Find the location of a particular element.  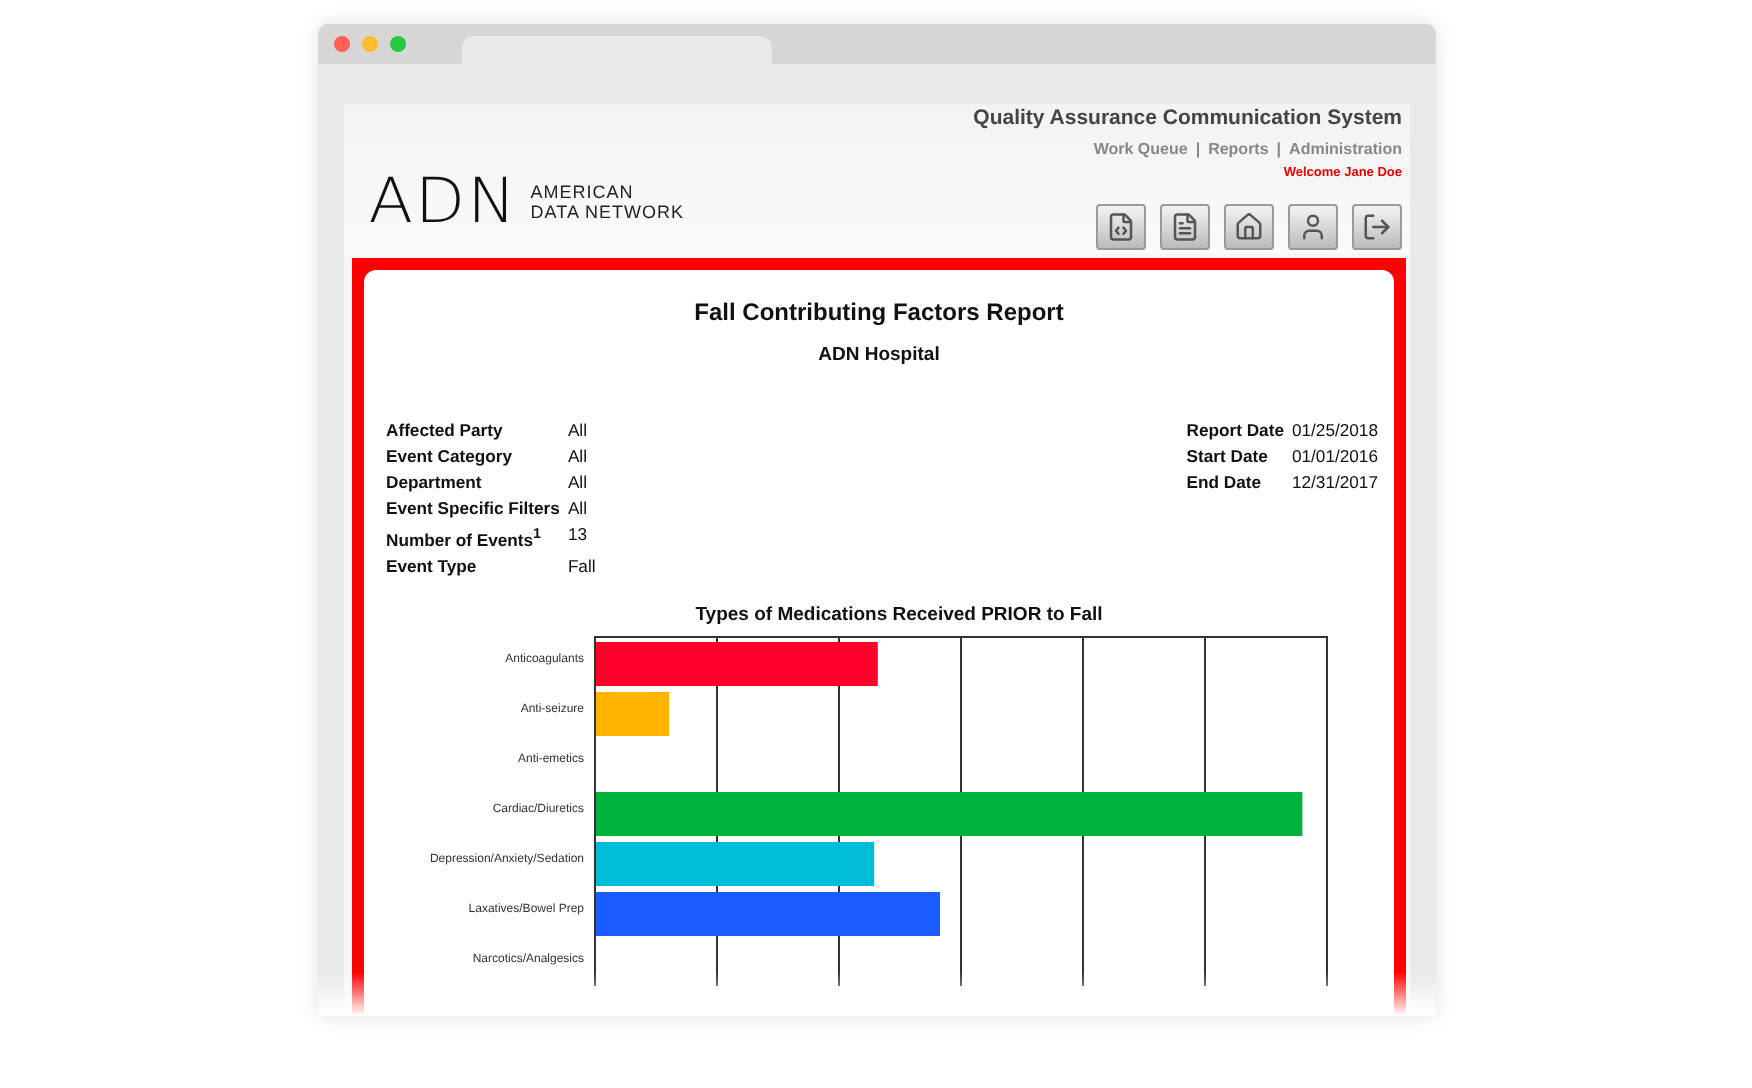

document-button is located at coordinates (1185, 227).